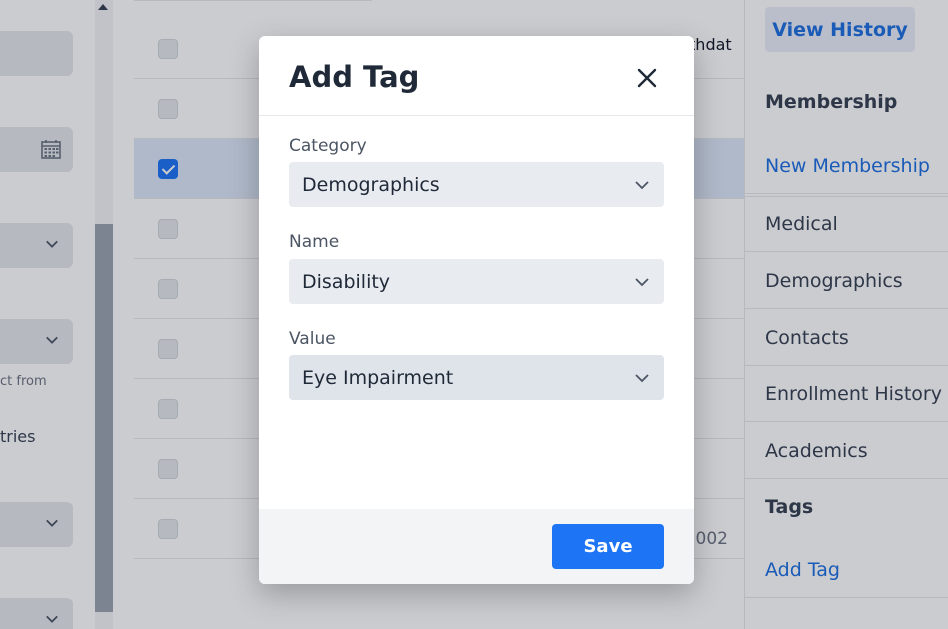  I want to click on close-icon, so click(647, 78).